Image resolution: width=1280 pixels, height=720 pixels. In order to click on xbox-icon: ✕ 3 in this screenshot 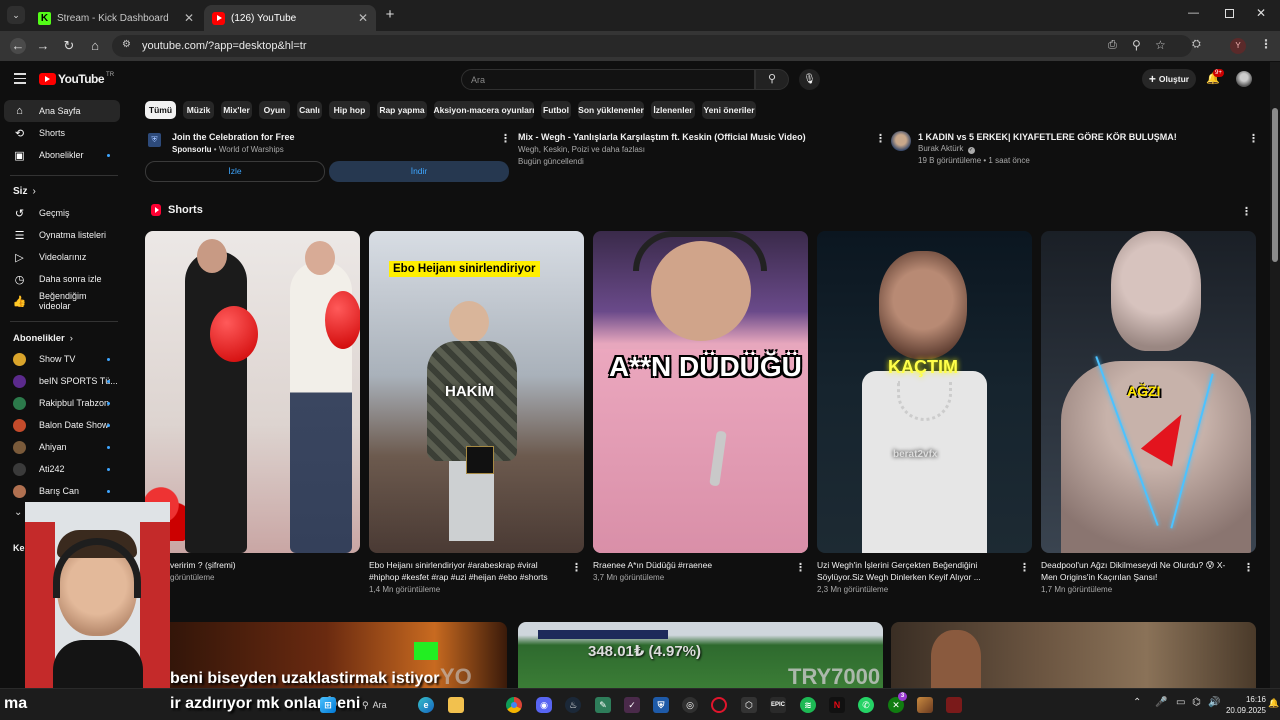, I will do `click(897, 702)`.